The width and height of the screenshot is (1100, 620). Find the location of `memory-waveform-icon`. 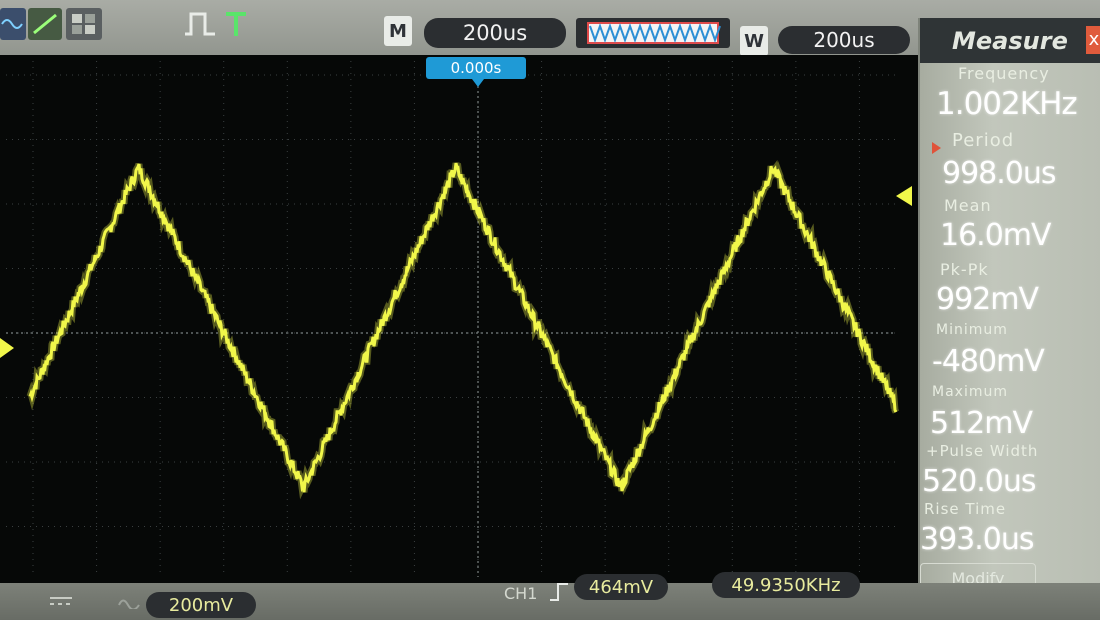

memory-waveform-icon is located at coordinates (654, 33).